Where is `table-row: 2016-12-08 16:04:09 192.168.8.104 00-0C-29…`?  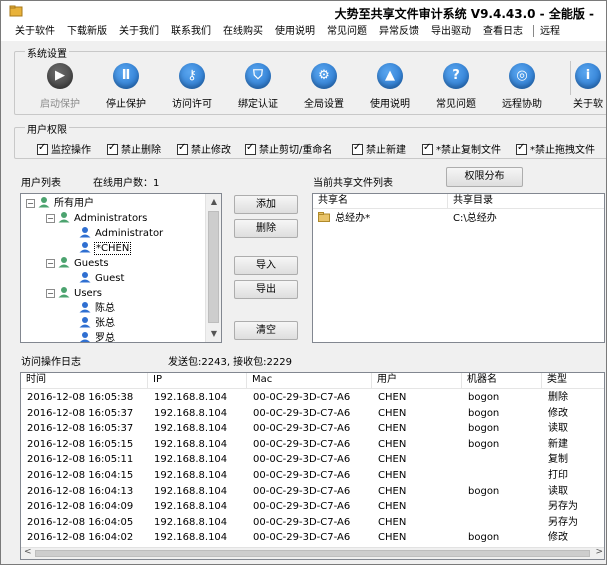 table-row: 2016-12-08 16:04:09 192.168.8.104 00-0C-29… is located at coordinates (312, 506).